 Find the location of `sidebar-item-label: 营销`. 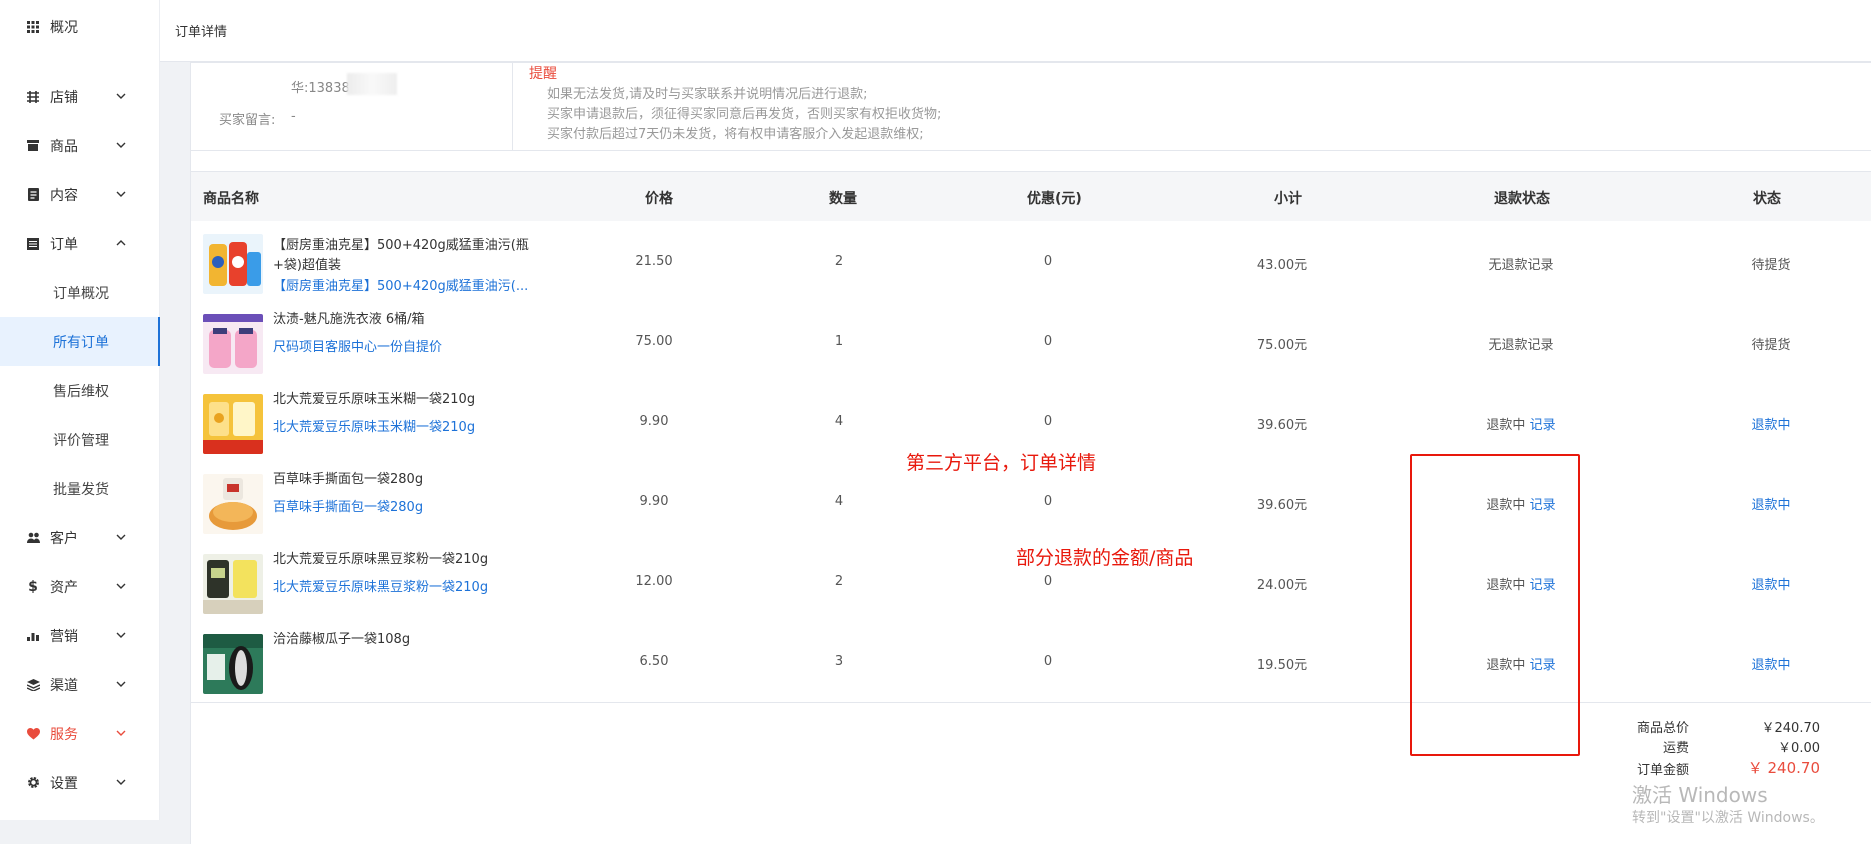

sidebar-item-label: 营销 is located at coordinates (64, 636).